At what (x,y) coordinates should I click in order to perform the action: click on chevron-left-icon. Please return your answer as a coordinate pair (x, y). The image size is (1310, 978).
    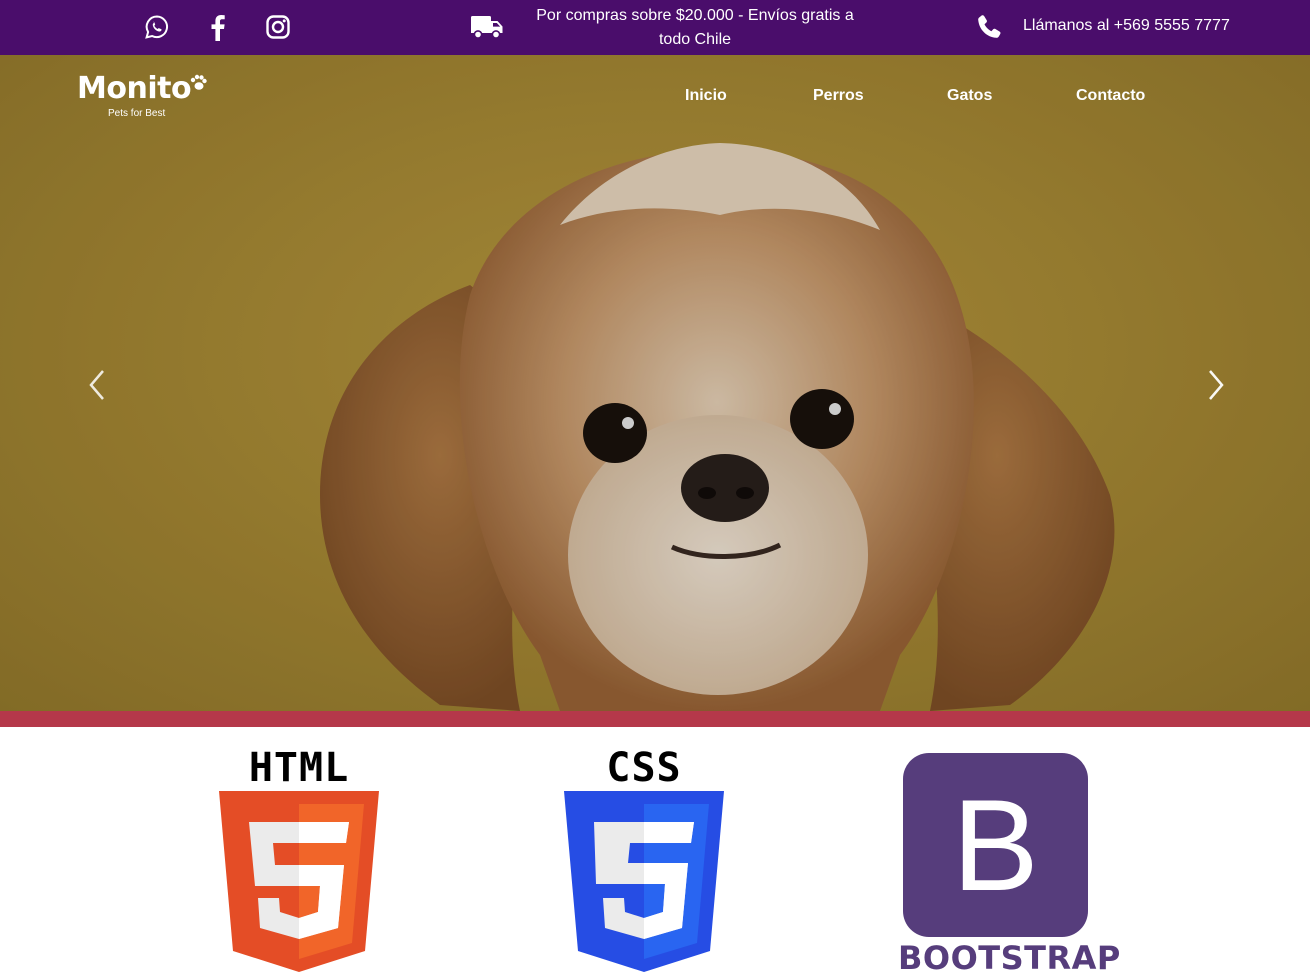
    Looking at the image, I should click on (98, 389).